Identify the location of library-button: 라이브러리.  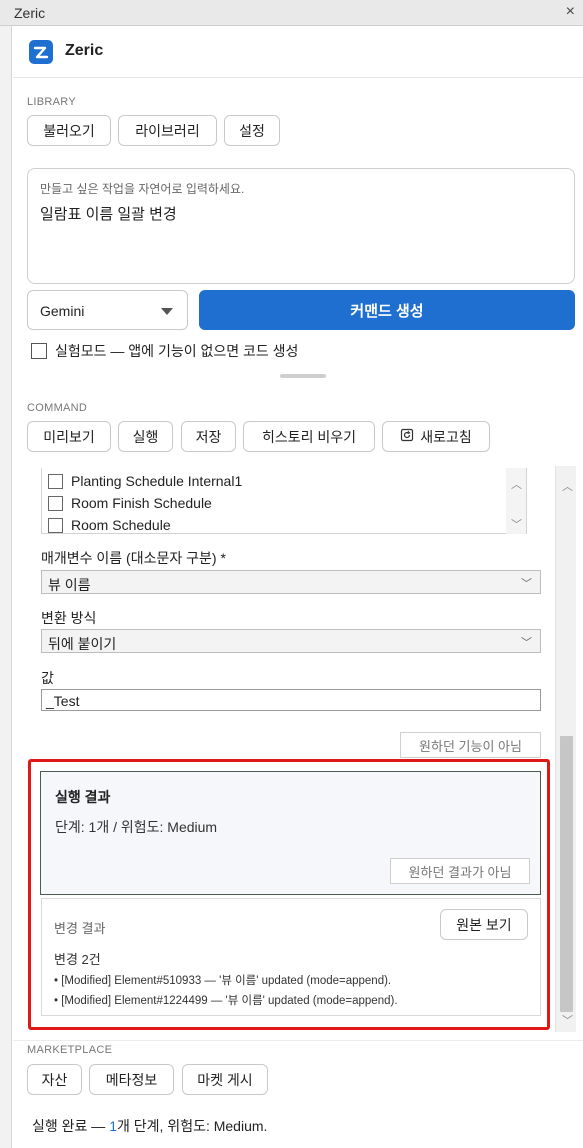
(167, 130).